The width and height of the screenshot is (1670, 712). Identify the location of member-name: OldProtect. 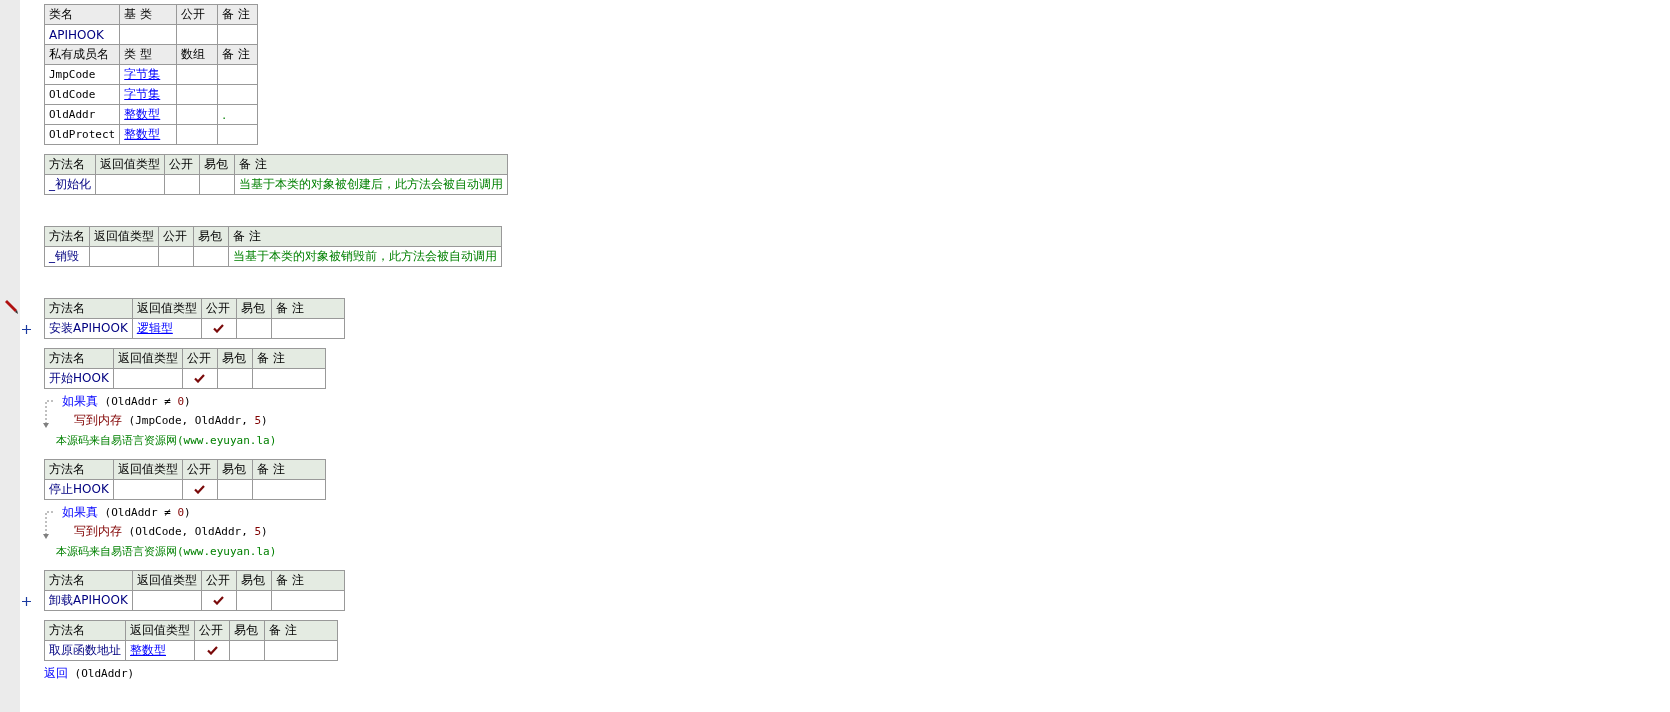
(82, 134).